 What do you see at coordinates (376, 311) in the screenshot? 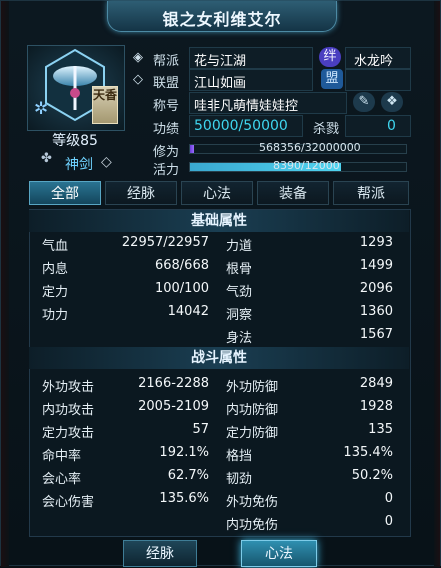
I see `attribute-value: 1360` at bounding box center [376, 311].